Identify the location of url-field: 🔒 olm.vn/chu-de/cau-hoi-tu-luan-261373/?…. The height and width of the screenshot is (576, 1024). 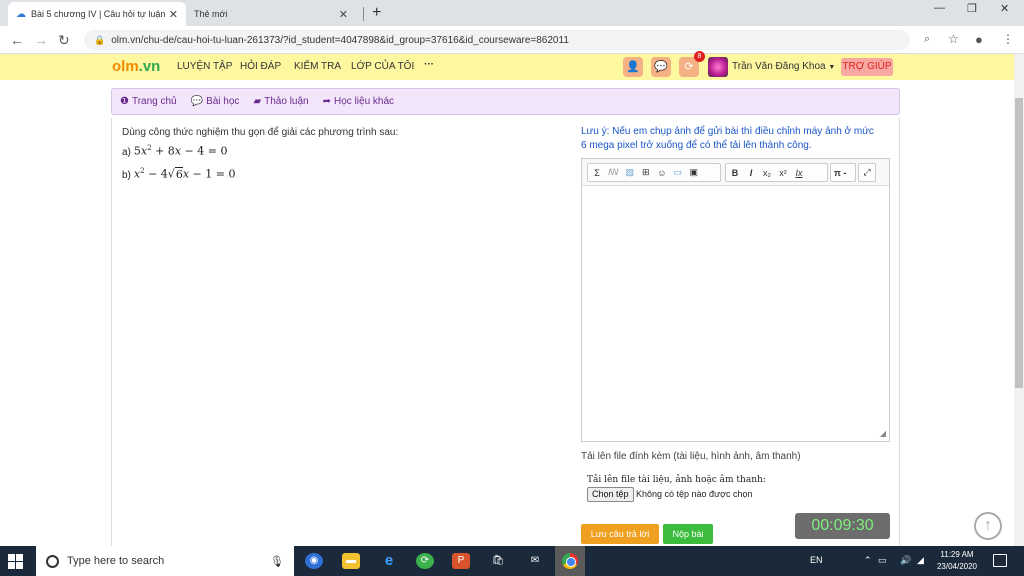
(497, 40).